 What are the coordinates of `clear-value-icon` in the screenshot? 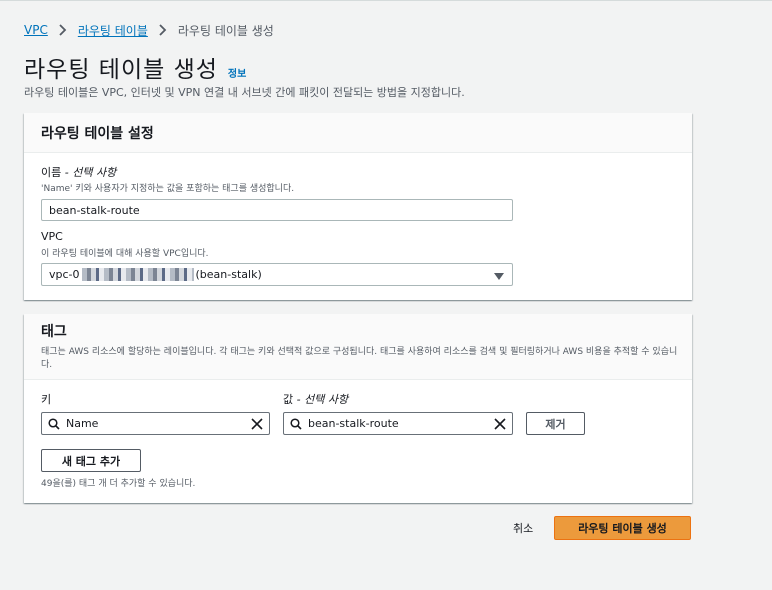 It's located at (500, 423).